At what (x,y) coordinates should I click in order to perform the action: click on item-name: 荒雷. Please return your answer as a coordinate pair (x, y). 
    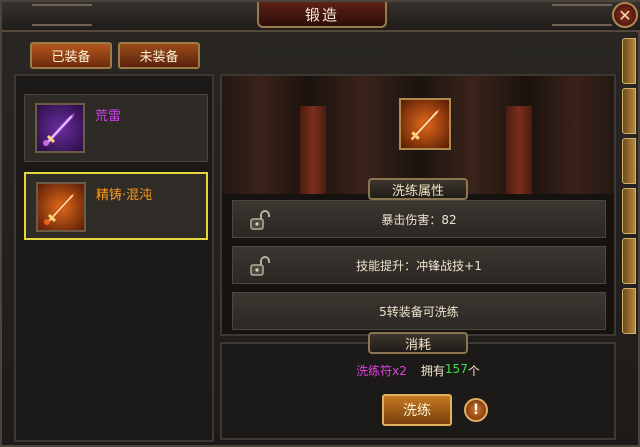
    Looking at the image, I should click on (108, 116).